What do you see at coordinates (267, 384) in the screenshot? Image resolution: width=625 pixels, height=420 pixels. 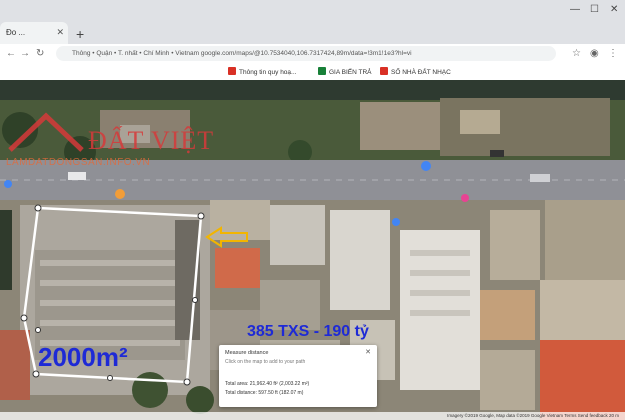 I see `total-area: Total area: 21,962.40 ft² (2,003.22 m²)` at bounding box center [267, 384].